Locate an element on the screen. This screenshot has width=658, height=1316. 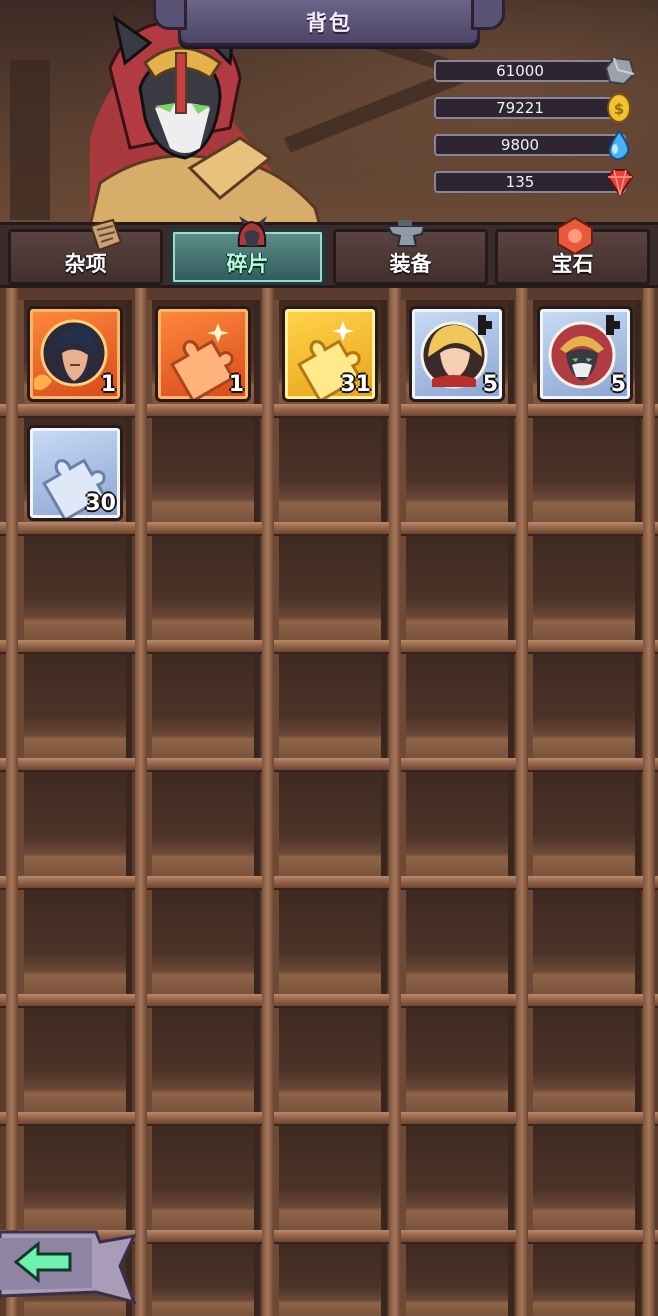
currency-water: 9800 is located at coordinates (532, 145).